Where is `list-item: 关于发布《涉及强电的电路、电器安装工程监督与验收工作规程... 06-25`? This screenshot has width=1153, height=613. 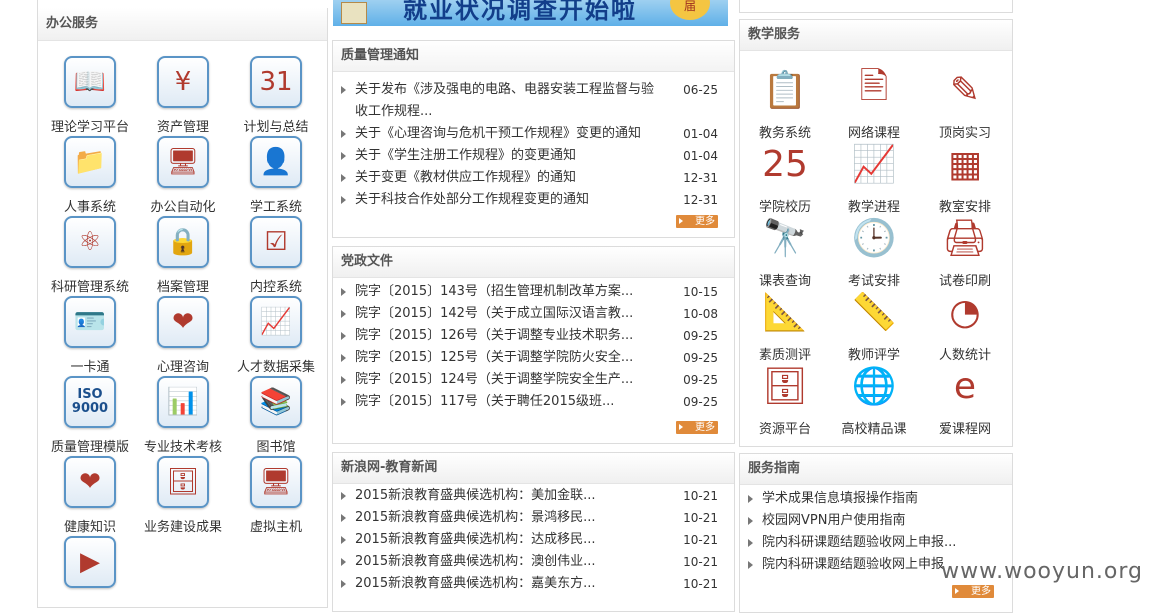
list-item: 关于发布《涉及强电的电路、电器安装工程监督与验收工作规程... 06-25 is located at coordinates (531, 101).